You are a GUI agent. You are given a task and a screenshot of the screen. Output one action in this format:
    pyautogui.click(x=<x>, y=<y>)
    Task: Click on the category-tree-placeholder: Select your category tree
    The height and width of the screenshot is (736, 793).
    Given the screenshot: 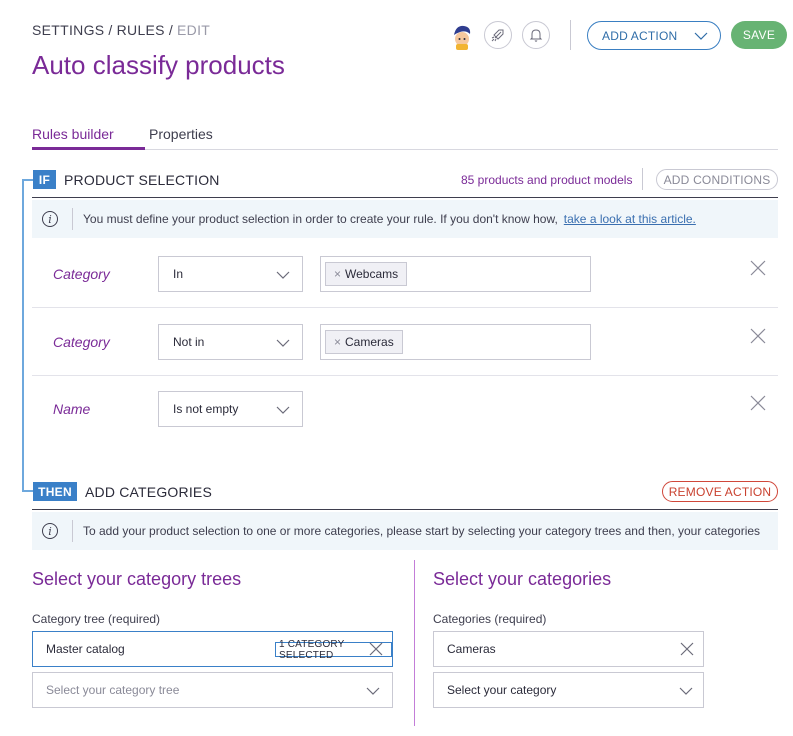 What is the action you would take?
    pyautogui.click(x=113, y=690)
    